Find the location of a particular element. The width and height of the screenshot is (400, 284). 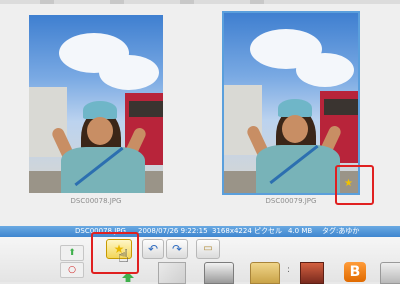

more-icon is located at coordinates (390, 273).